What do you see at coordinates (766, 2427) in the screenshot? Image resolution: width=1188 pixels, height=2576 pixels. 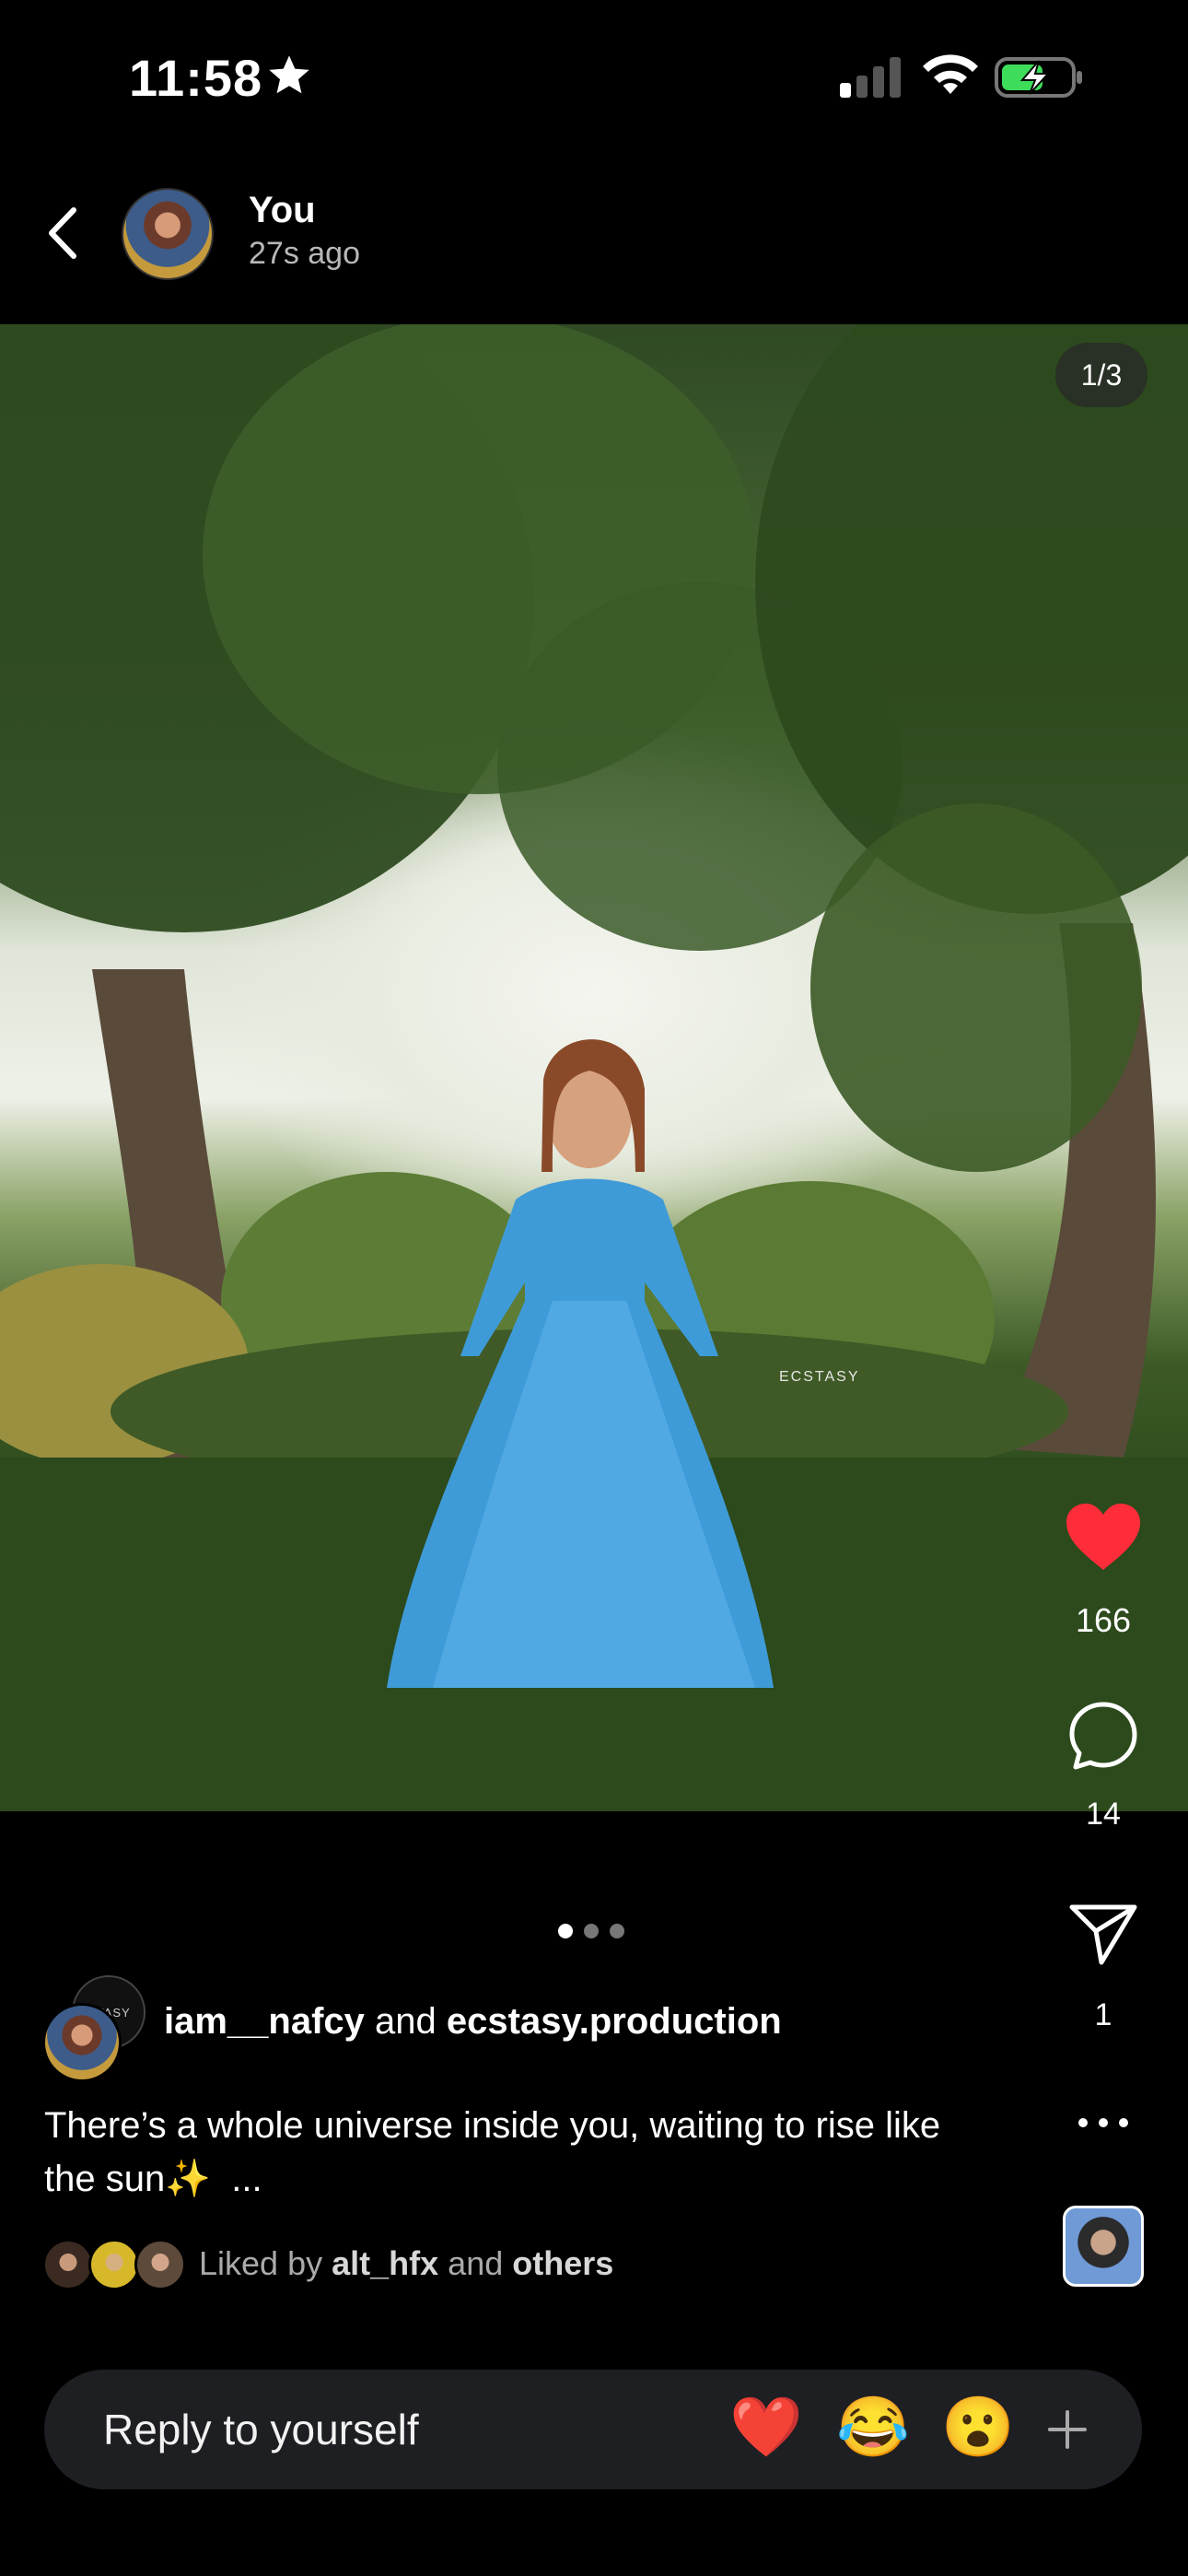 I see `reaction-heart-emoji: ❤️` at bounding box center [766, 2427].